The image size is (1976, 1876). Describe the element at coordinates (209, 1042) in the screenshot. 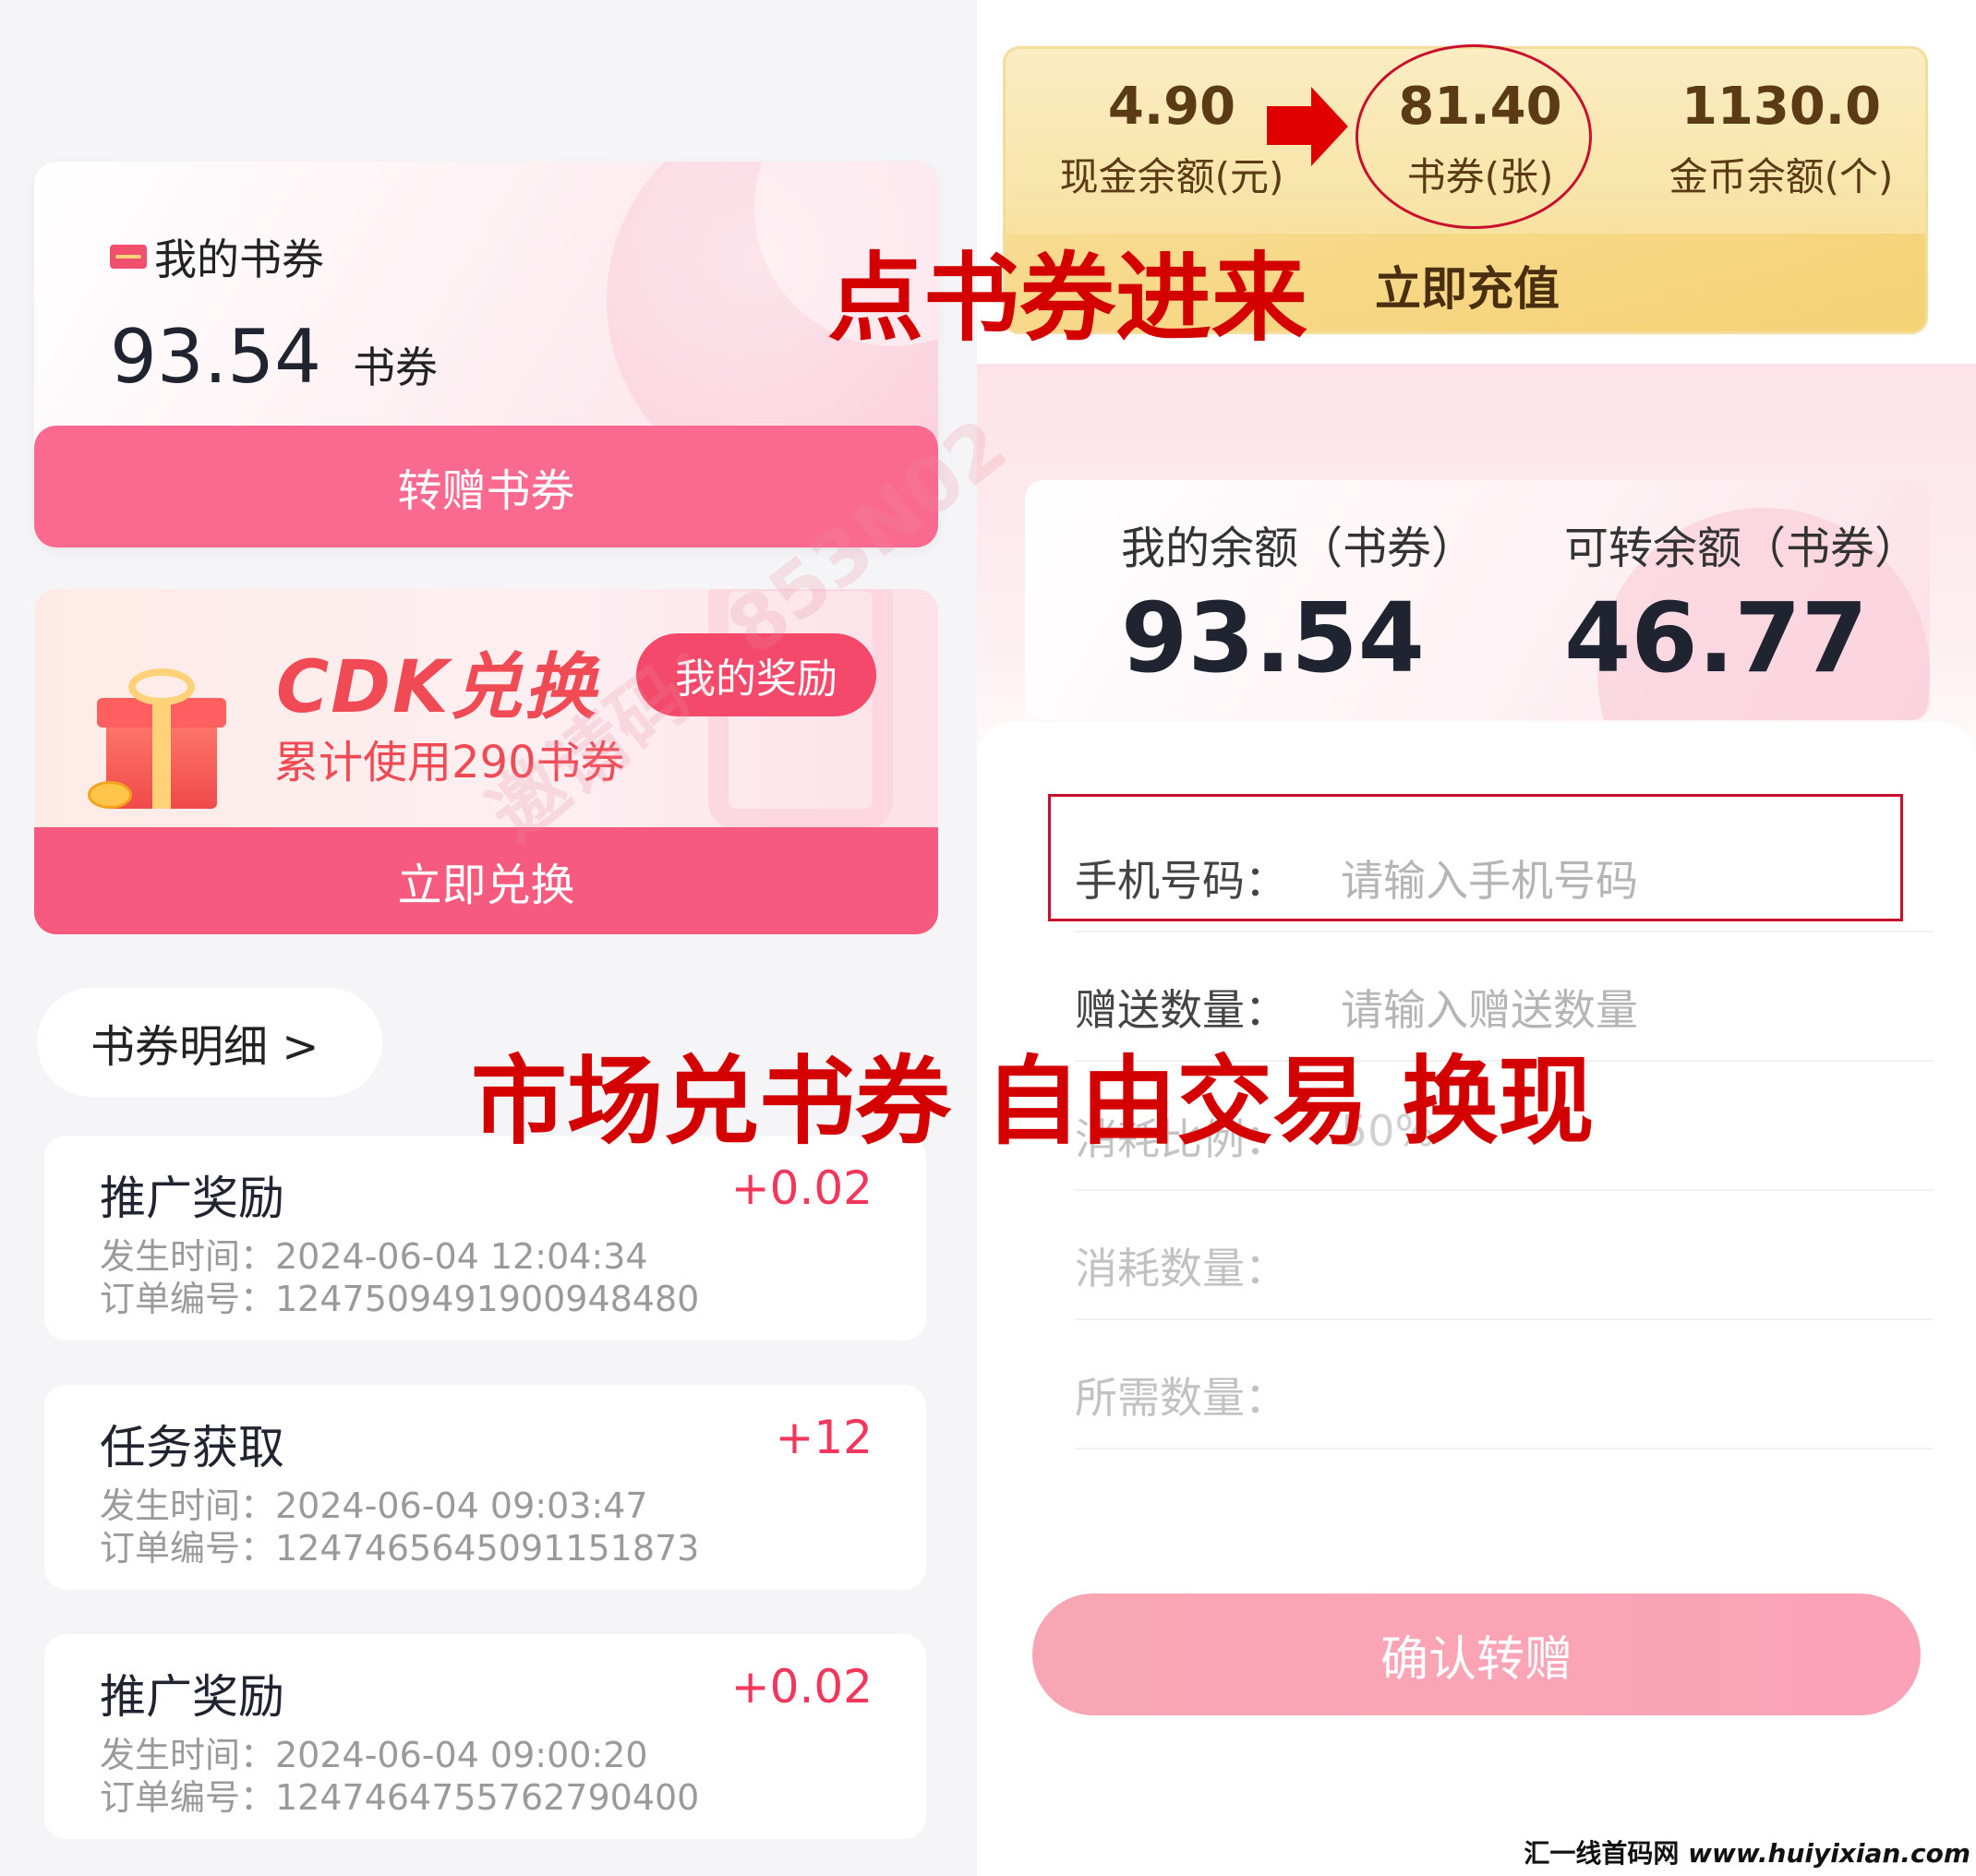

I see `coupon-detail-link: 书券明细 >` at that location.